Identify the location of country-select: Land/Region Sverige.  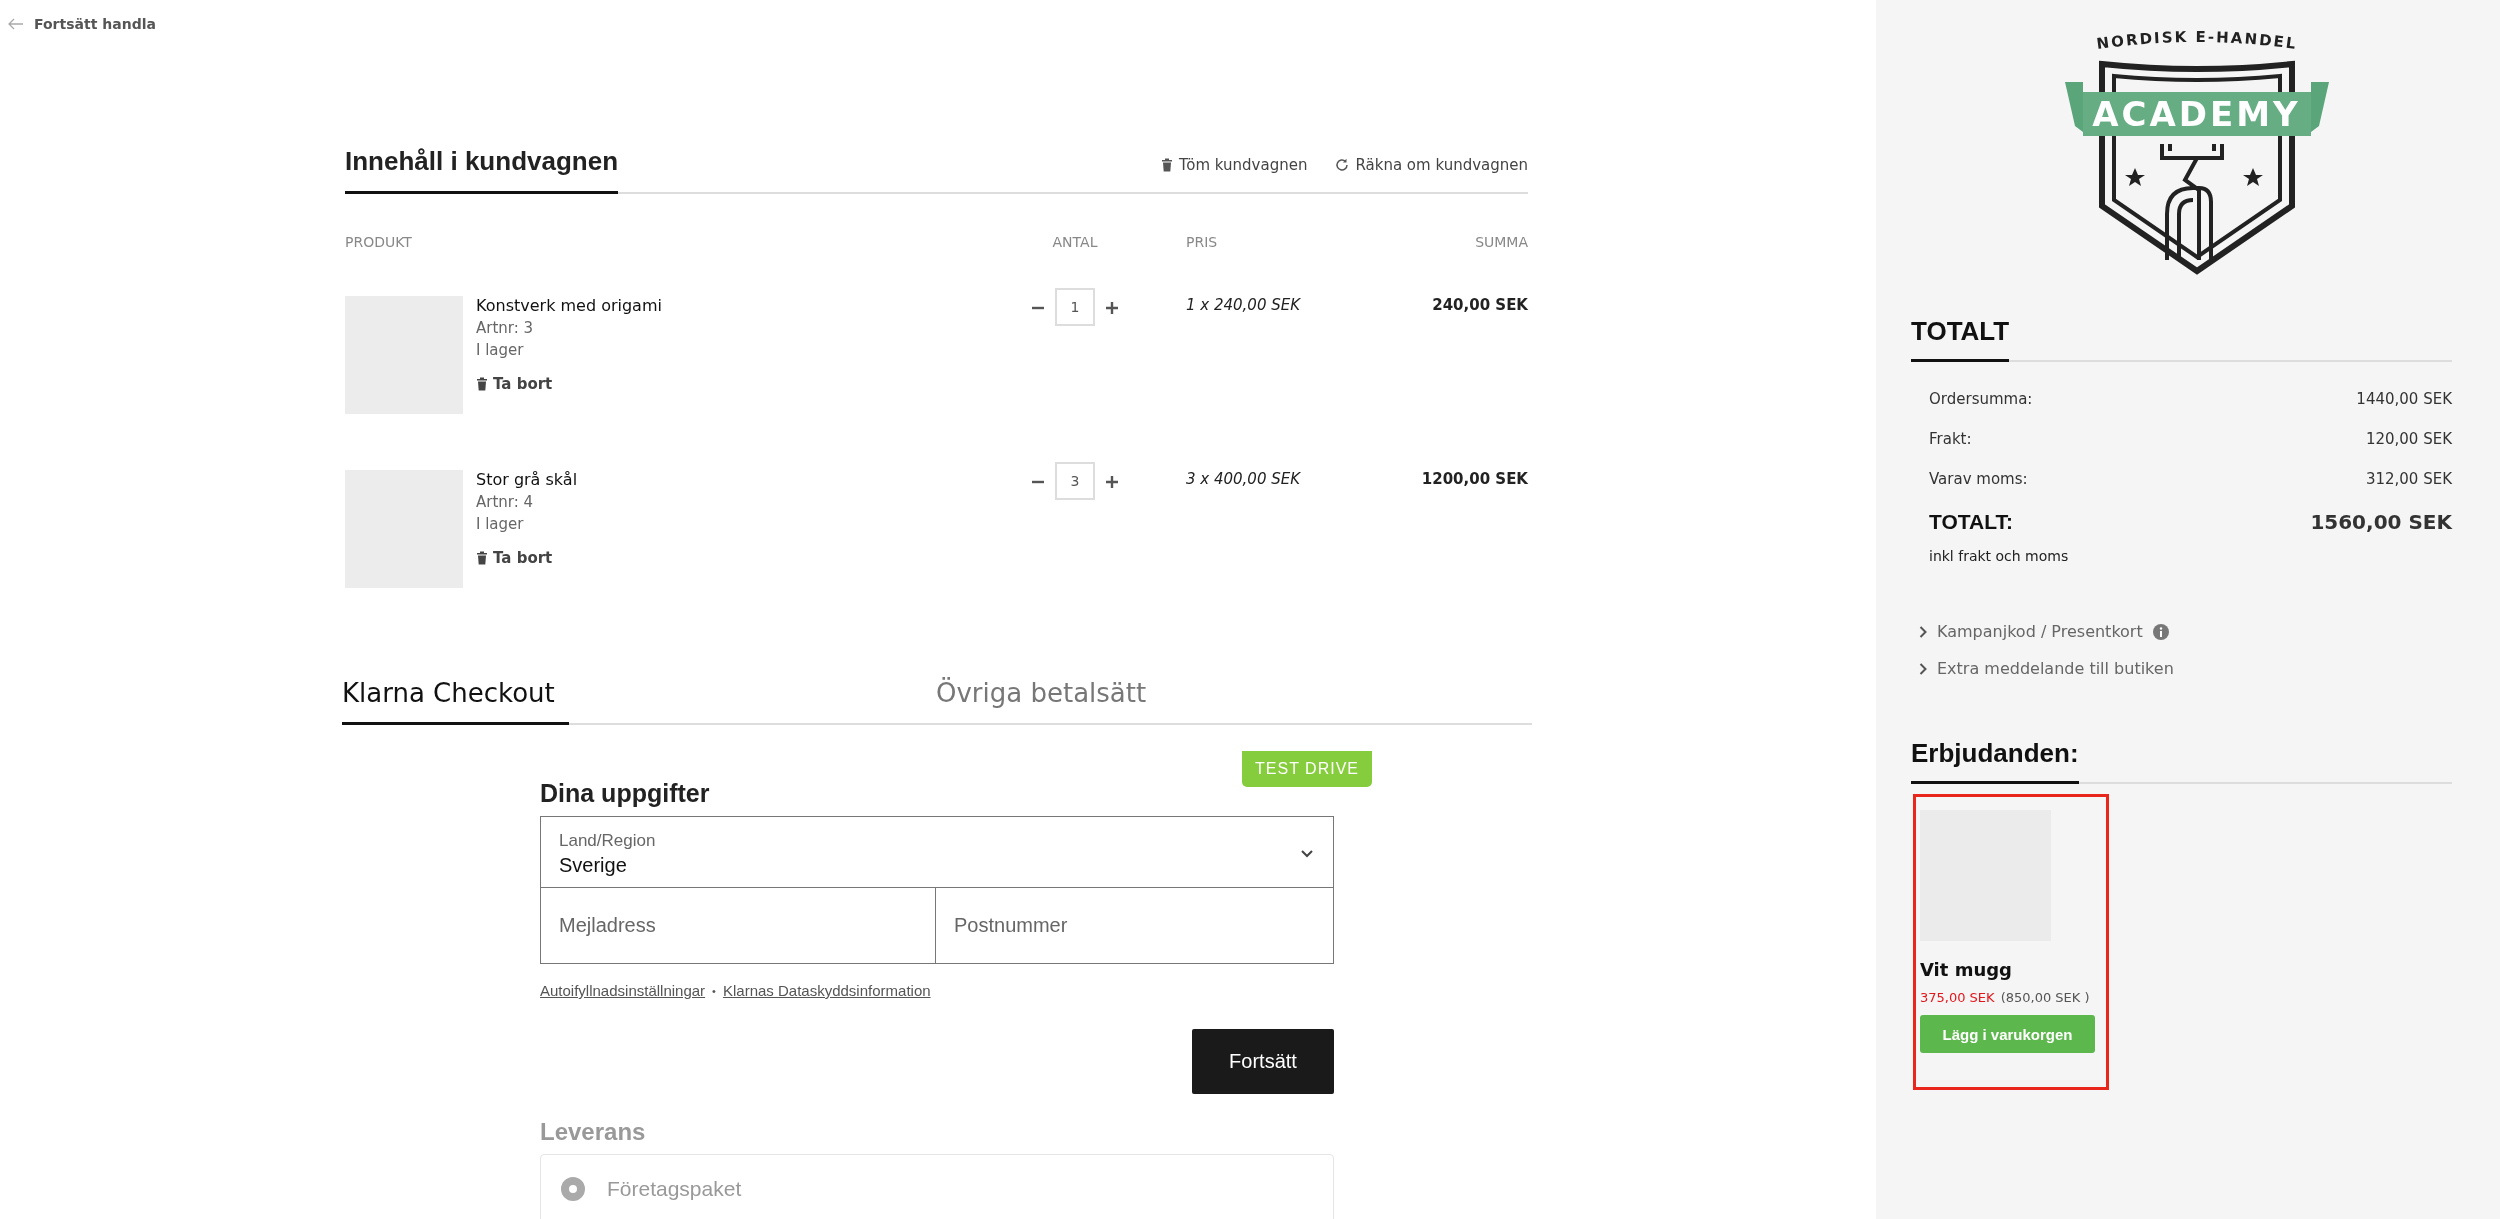
(937, 852).